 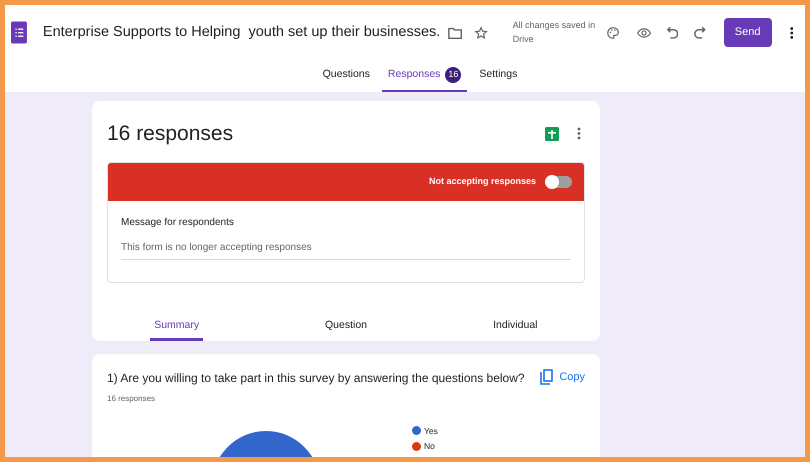 I want to click on copy-button: Copy, so click(x=562, y=376).